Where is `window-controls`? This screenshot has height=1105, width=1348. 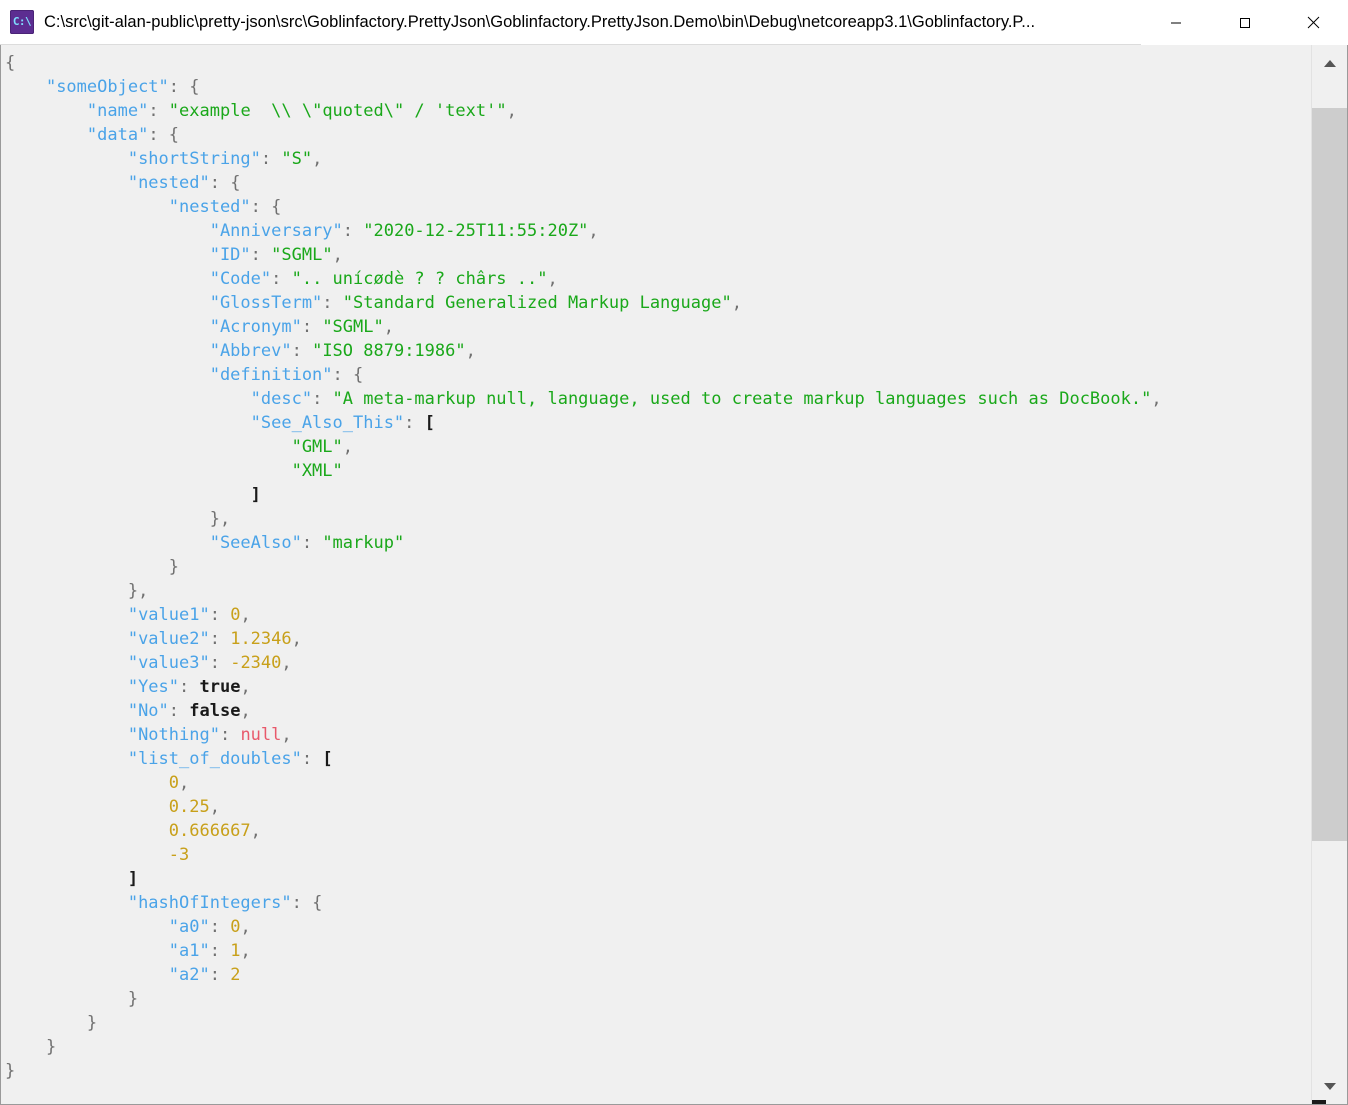
window-controls is located at coordinates (1244, 22).